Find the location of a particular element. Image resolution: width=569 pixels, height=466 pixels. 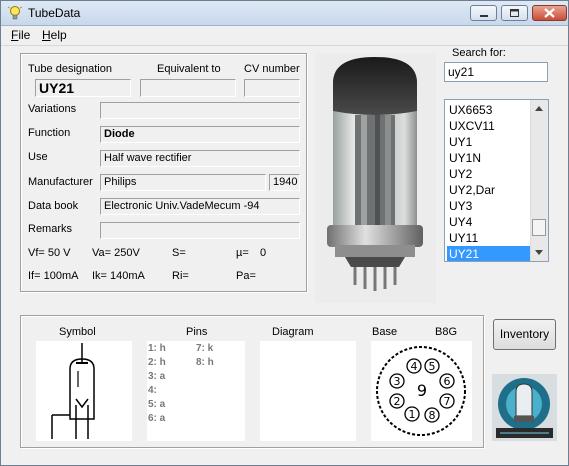

tube-designation-label: Tube designation is located at coordinates (70, 69).